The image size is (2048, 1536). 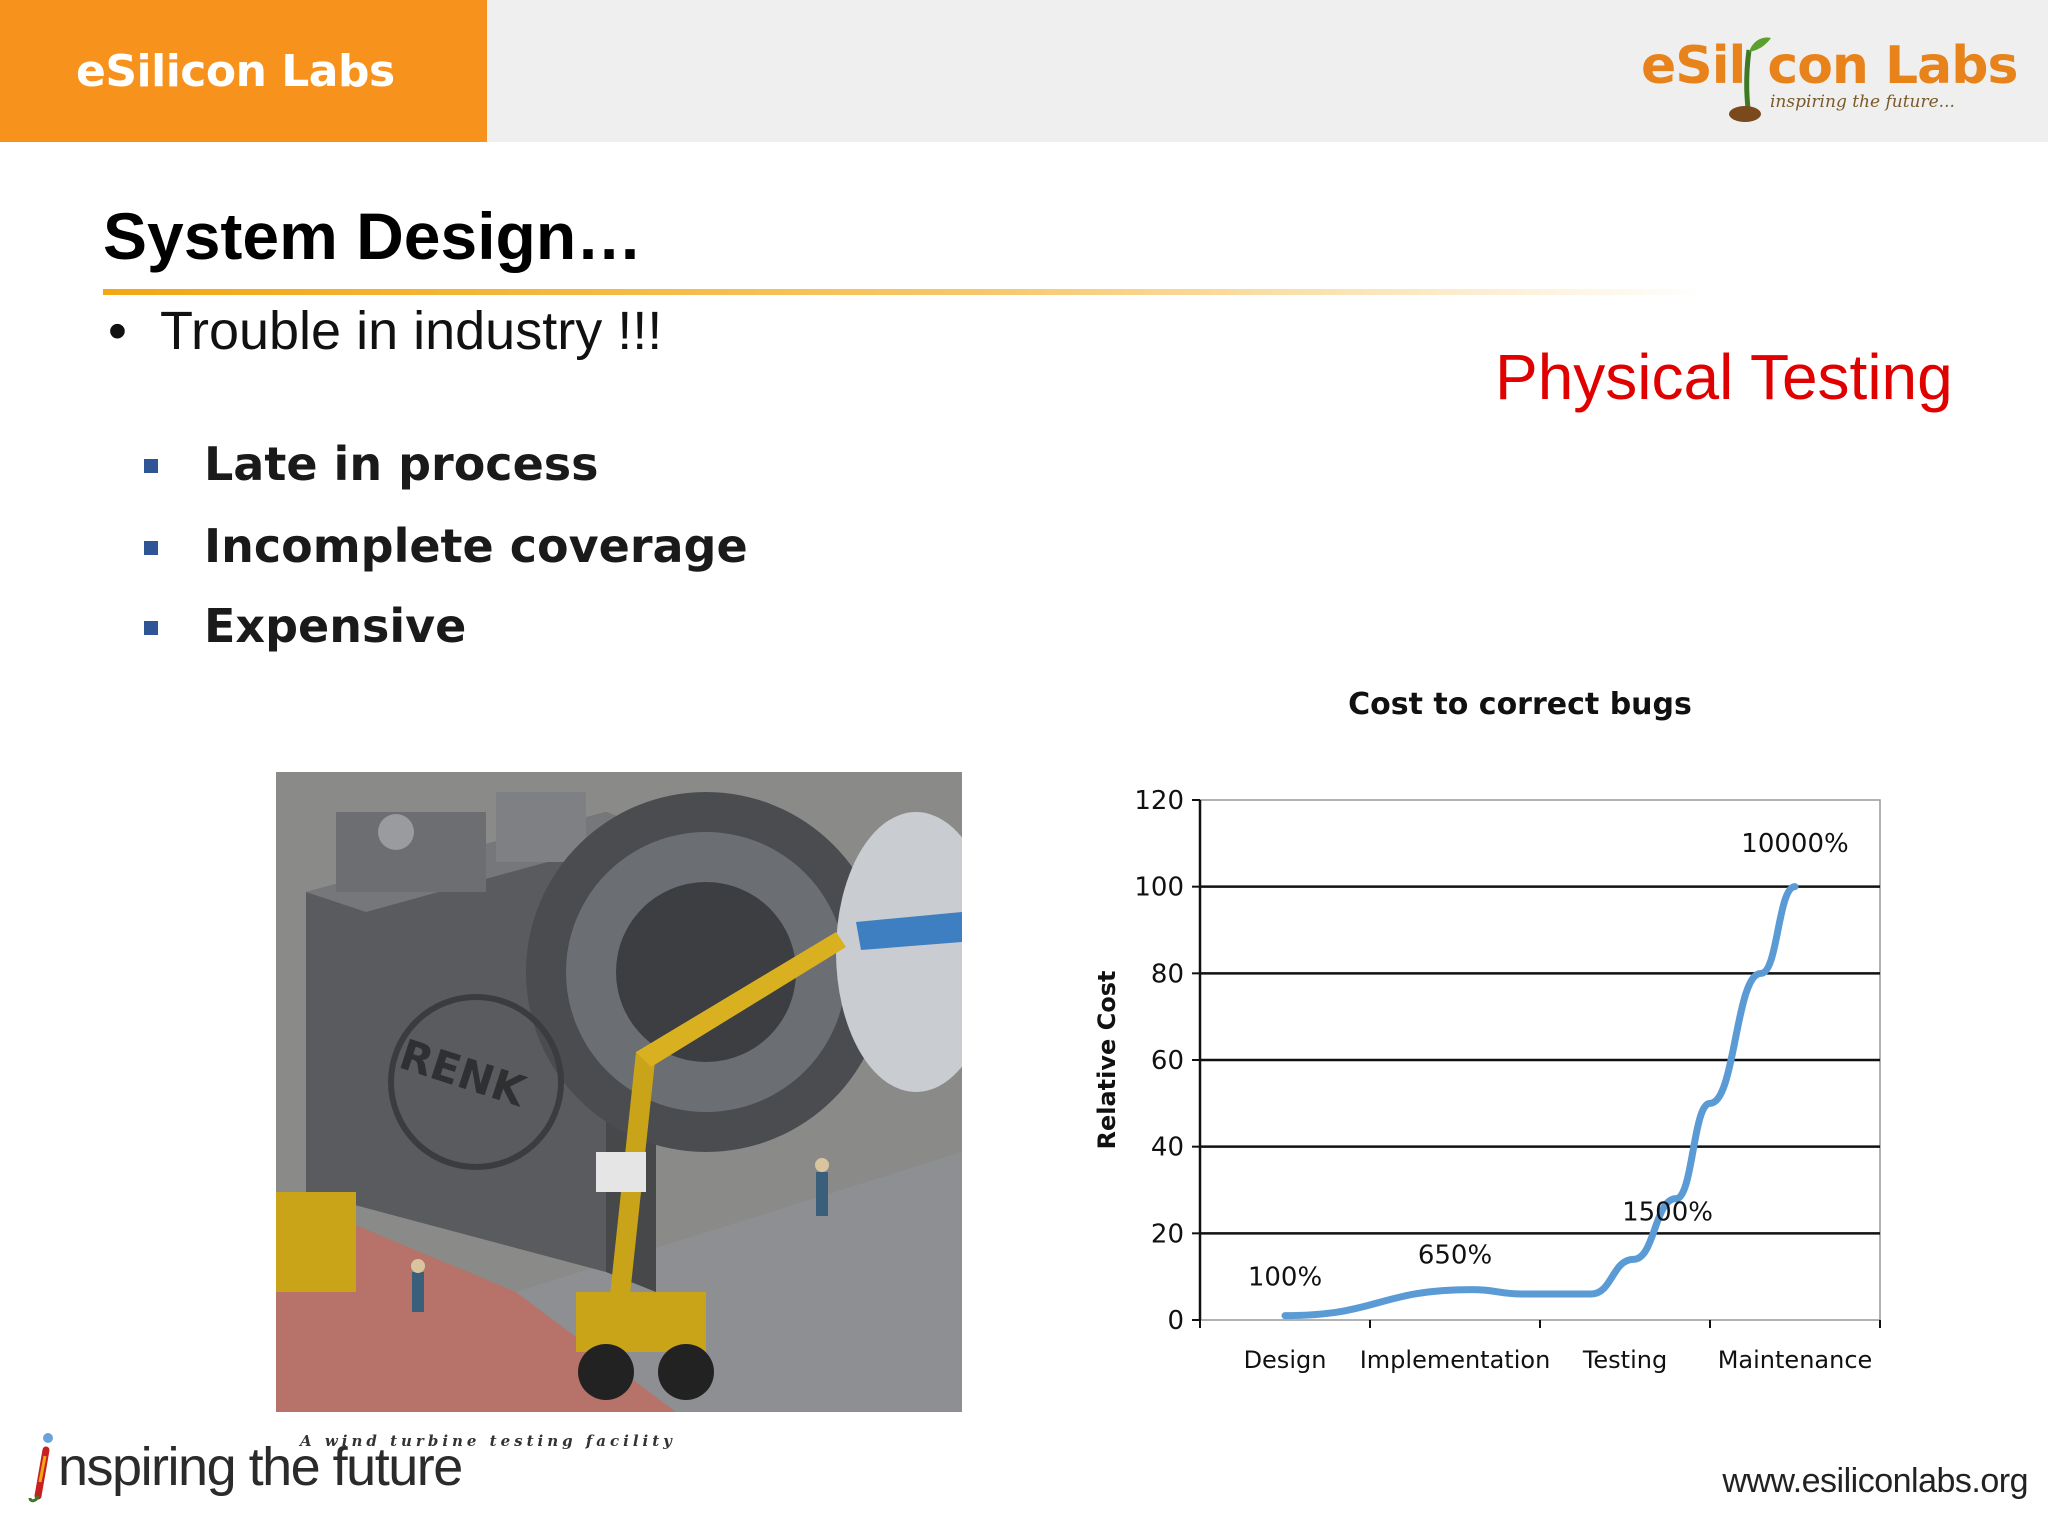 What do you see at coordinates (1540, 1101) in the screenshot?
I see `series-line` at bounding box center [1540, 1101].